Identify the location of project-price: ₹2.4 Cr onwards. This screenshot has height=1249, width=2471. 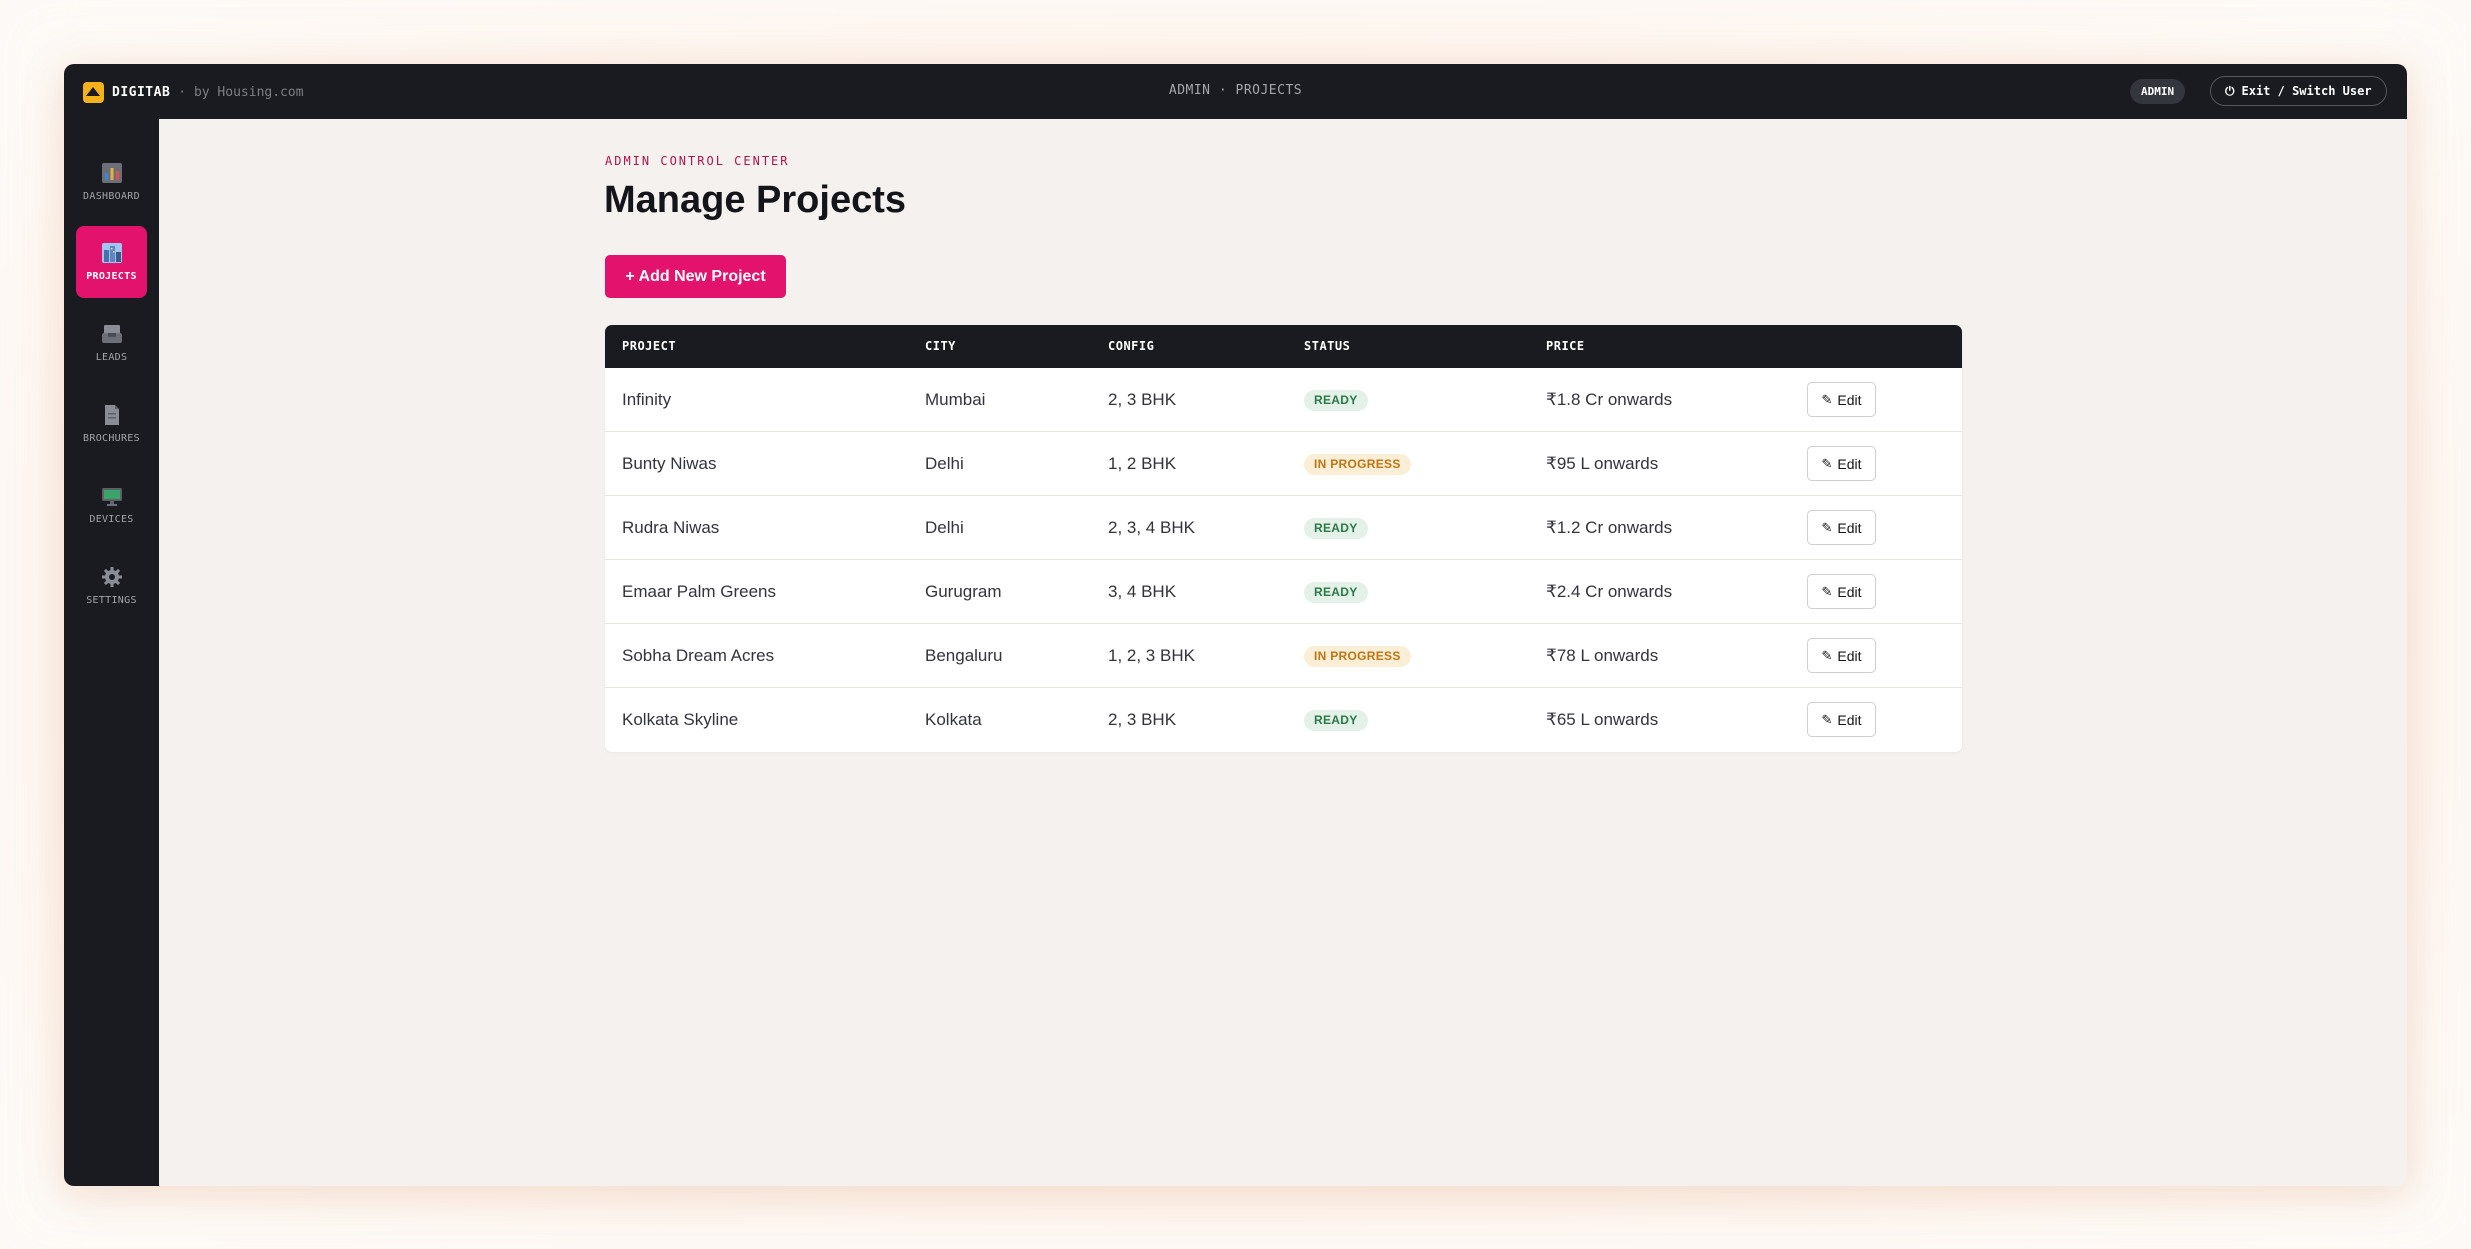
(1609, 591).